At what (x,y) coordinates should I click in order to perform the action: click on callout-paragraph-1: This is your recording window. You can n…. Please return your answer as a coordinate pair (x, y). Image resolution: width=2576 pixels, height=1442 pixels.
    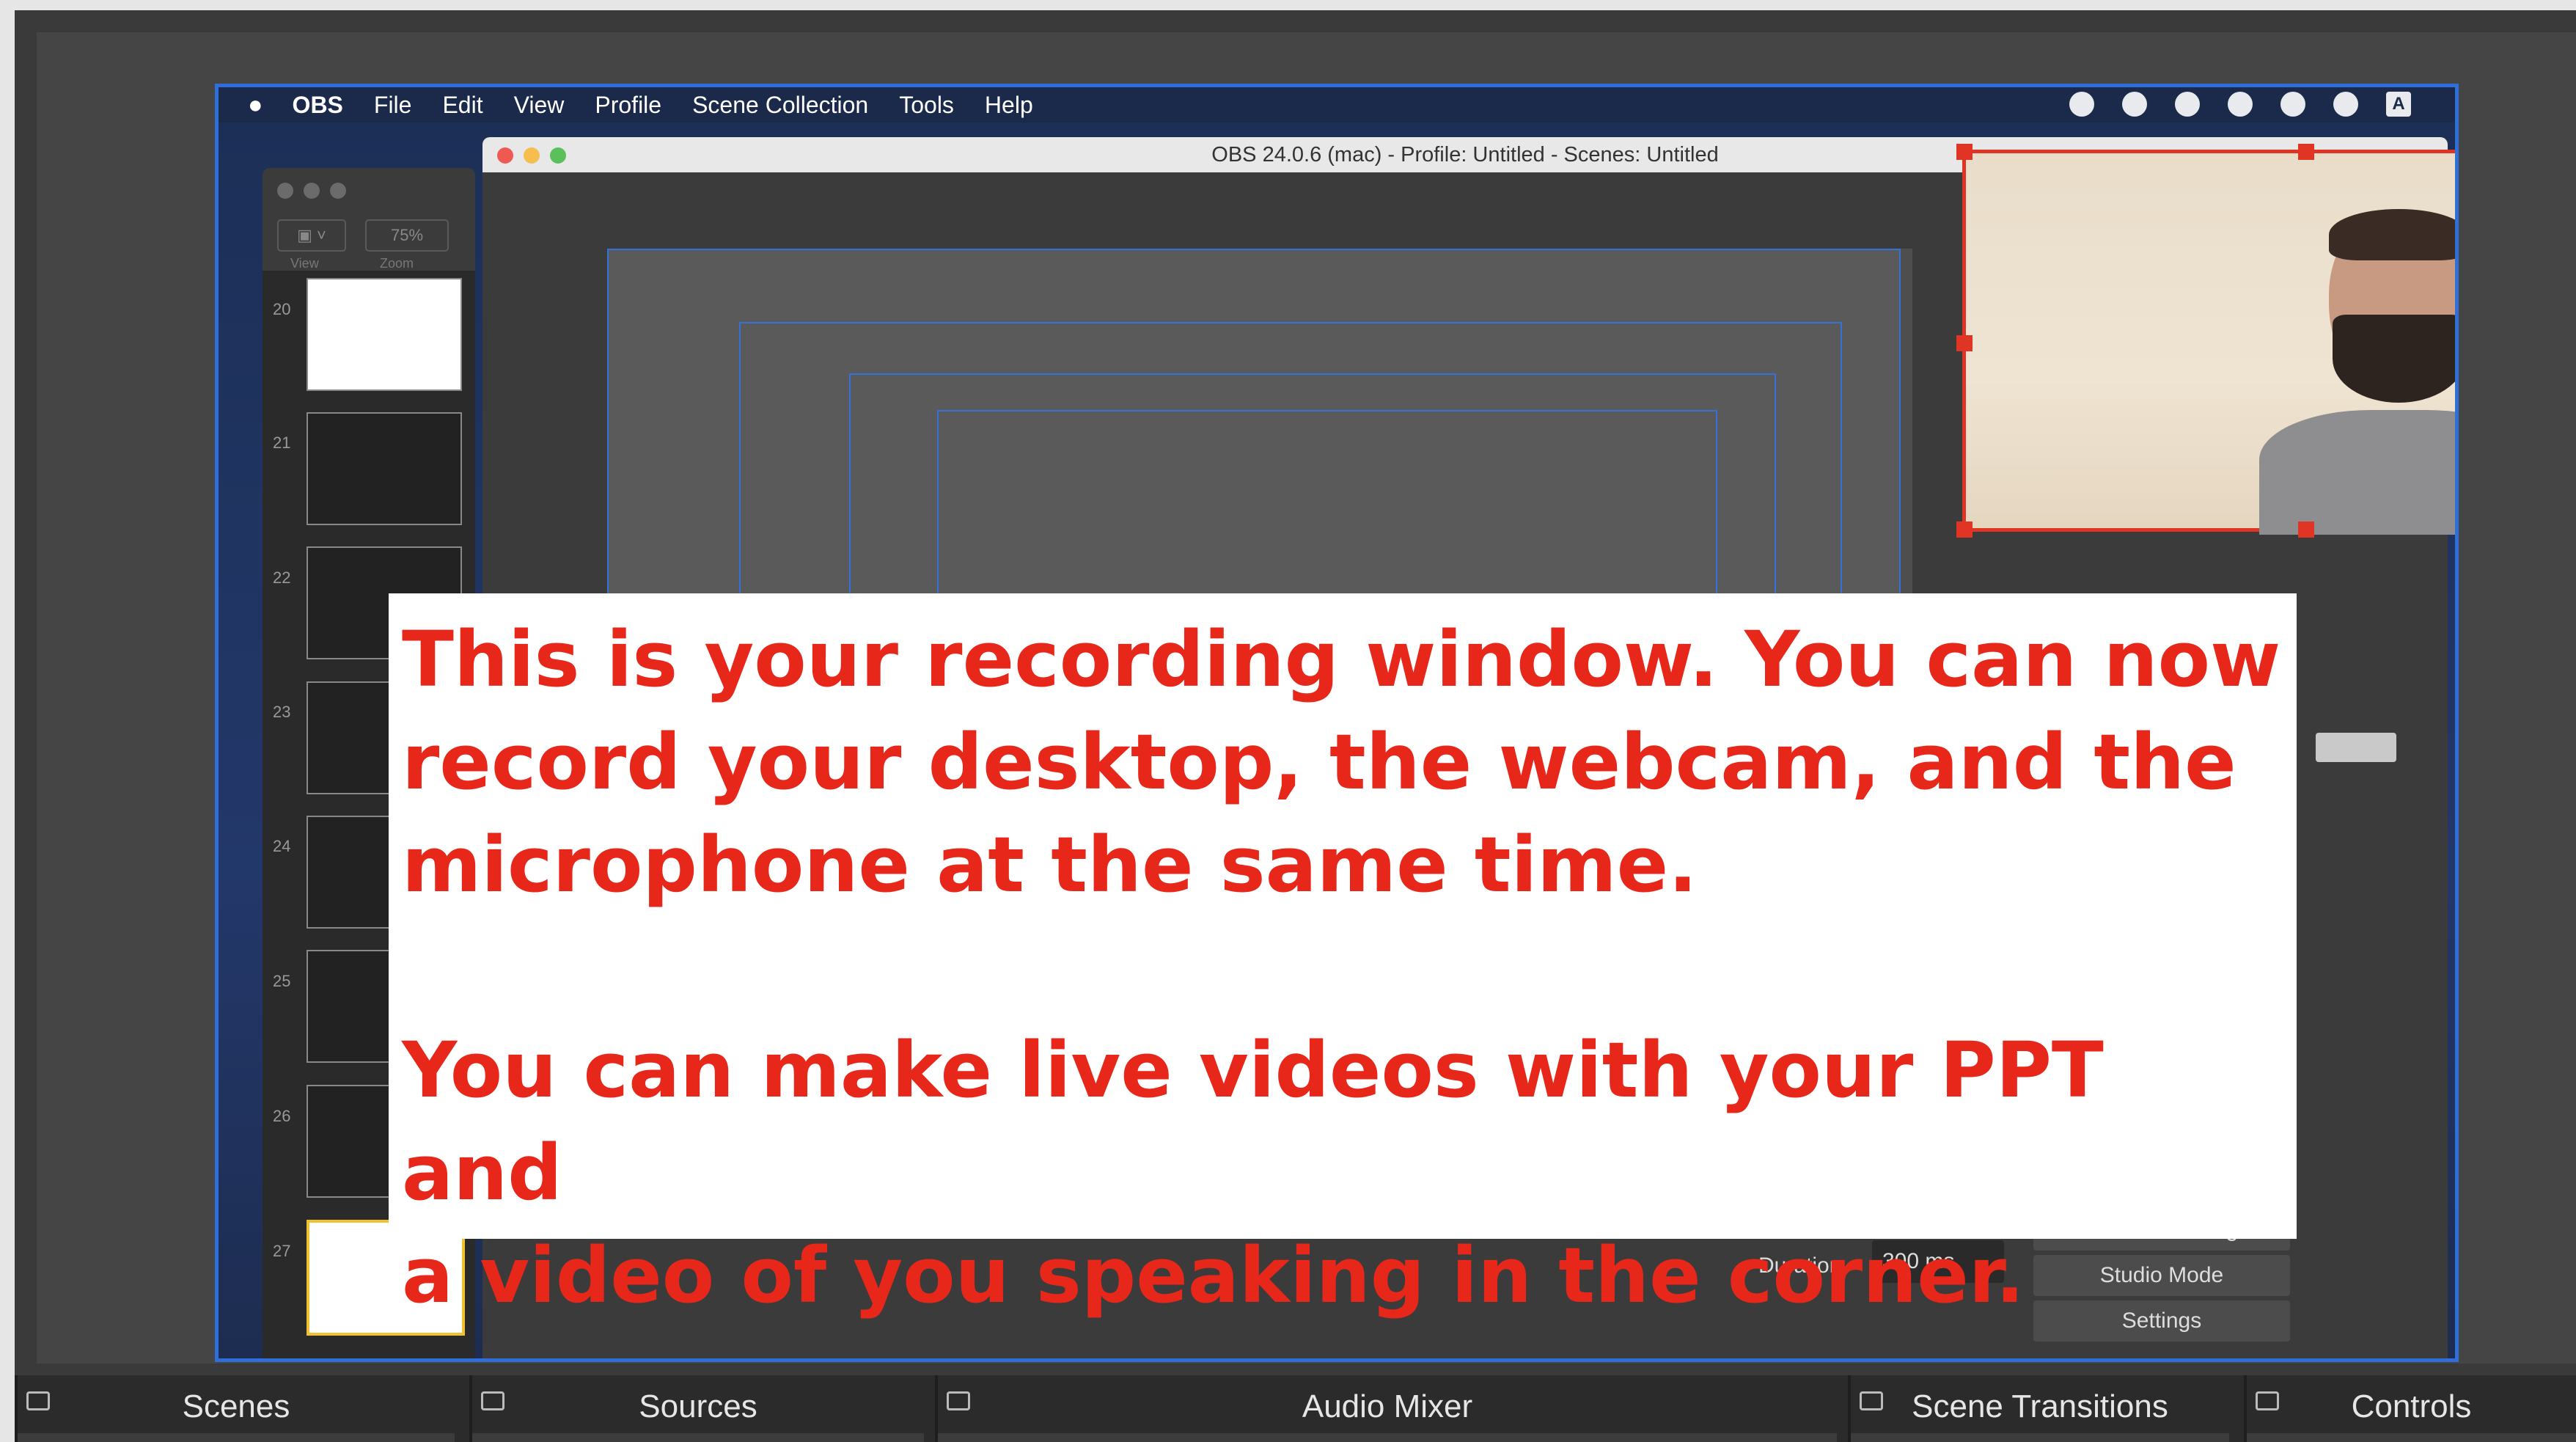
    Looking at the image, I should click on (1342, 763).